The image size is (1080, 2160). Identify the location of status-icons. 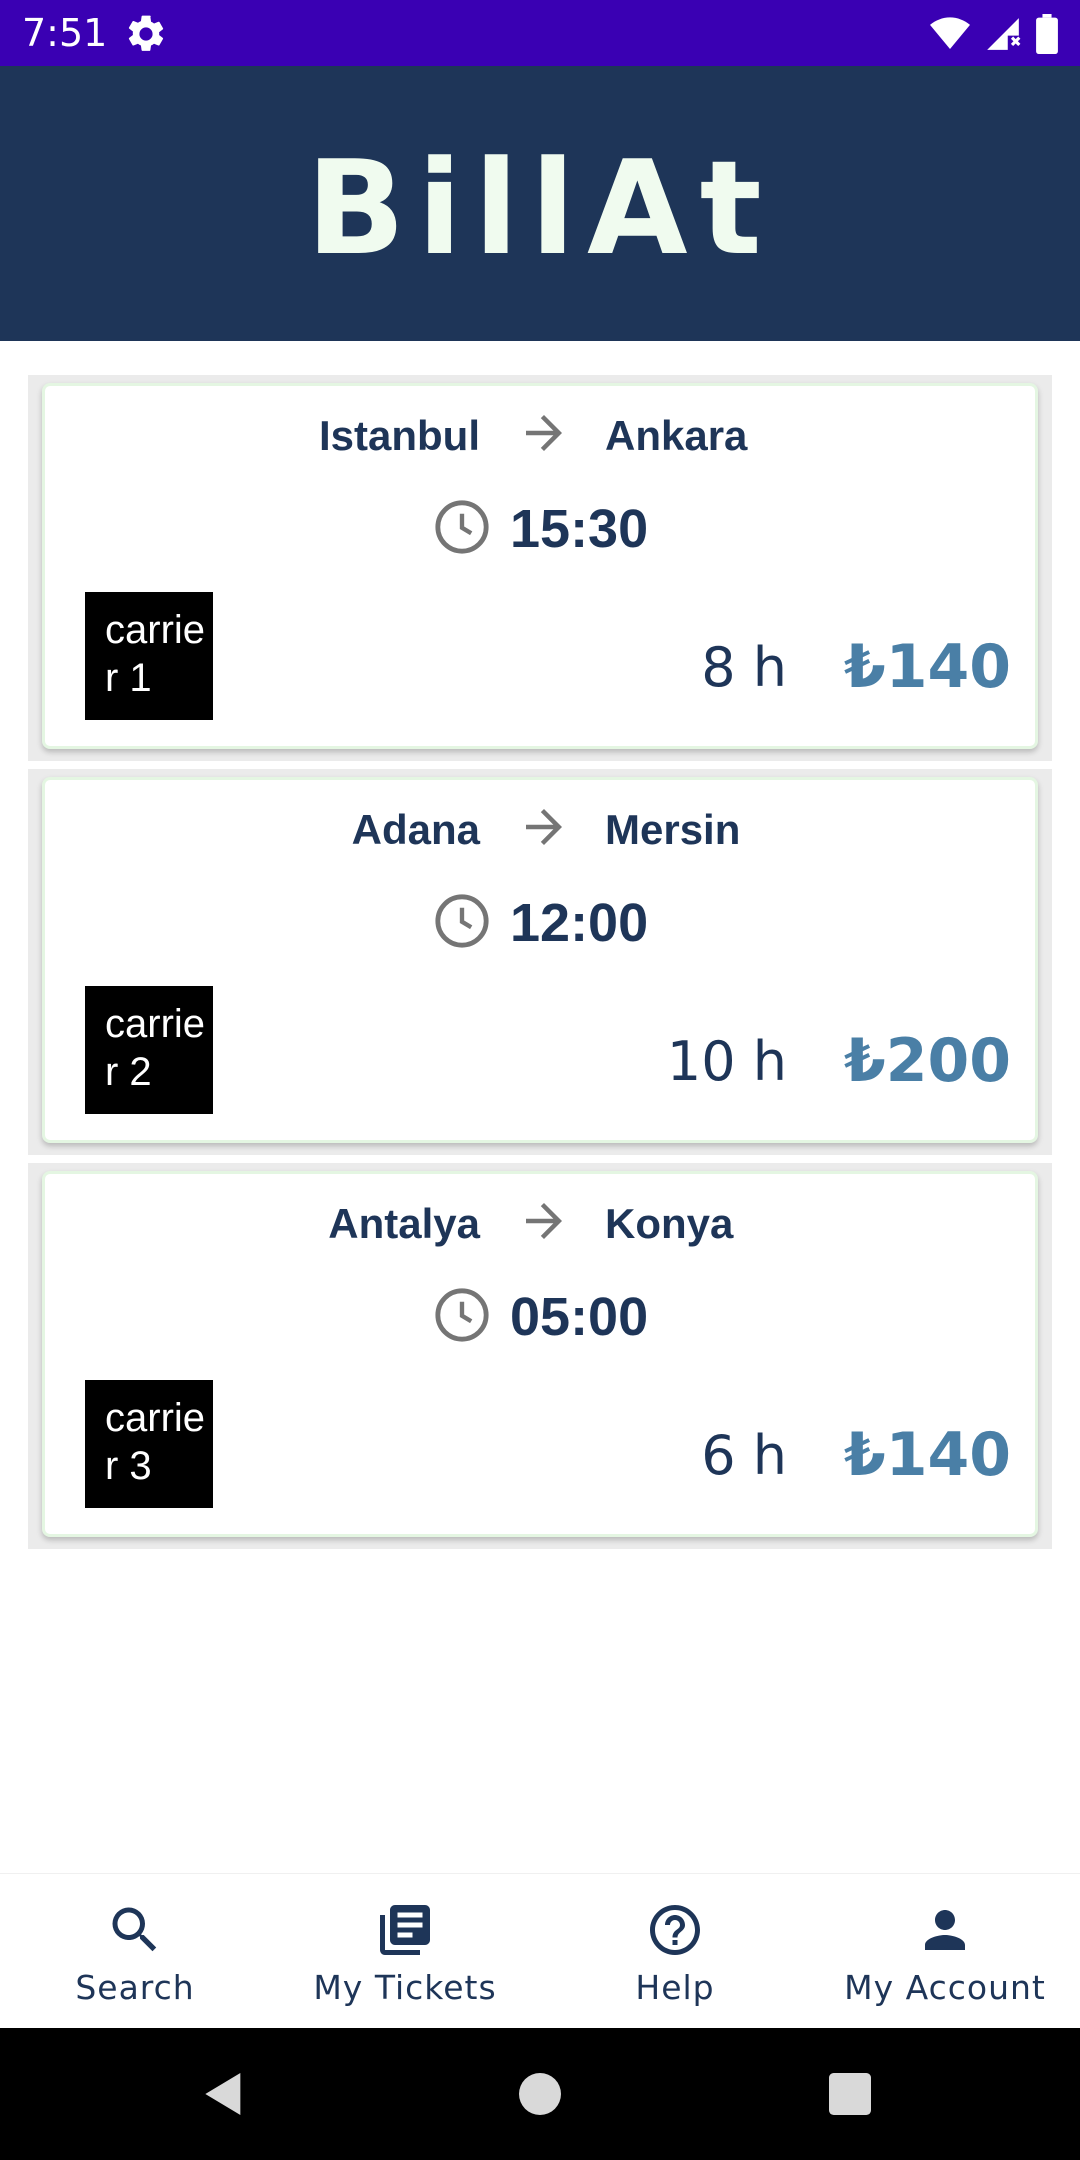
(994, 34).